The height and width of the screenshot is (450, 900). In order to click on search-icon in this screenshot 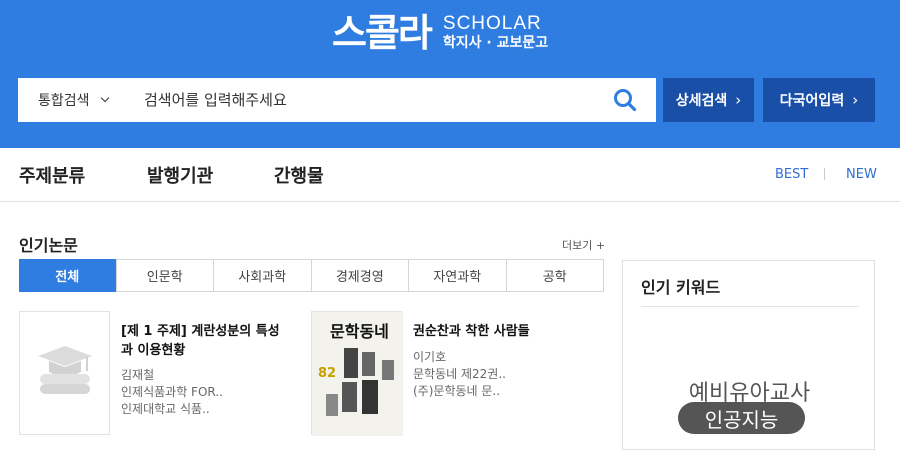, I will do `click(625, 100)`.